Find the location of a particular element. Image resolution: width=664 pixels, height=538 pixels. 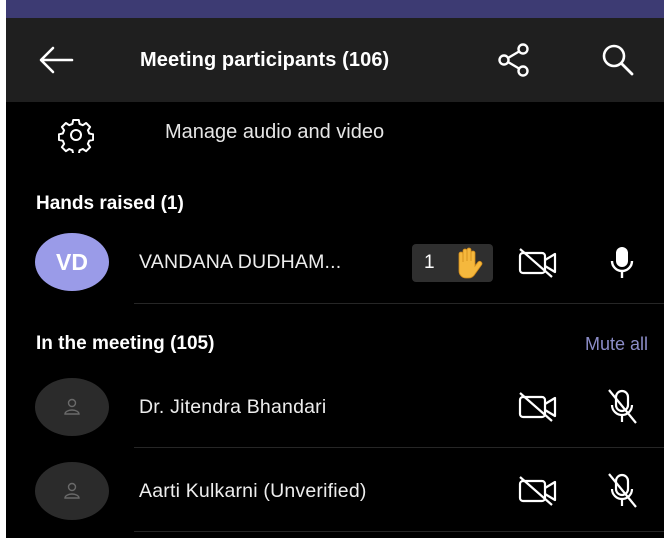

manage-audio-video-row: Manage audio and video is located at coordinates (335, 133).